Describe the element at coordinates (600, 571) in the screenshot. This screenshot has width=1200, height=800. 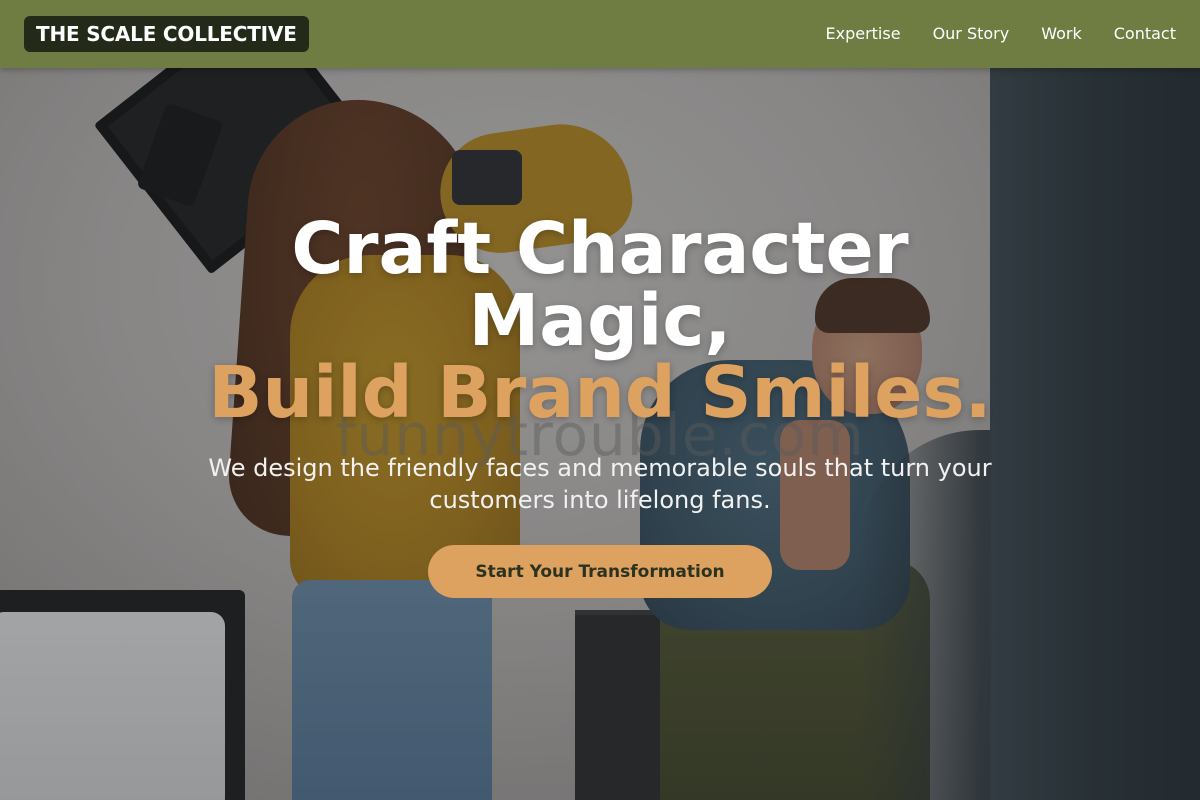
I see `start-transformation-button: Start Your Transformation` at that location.